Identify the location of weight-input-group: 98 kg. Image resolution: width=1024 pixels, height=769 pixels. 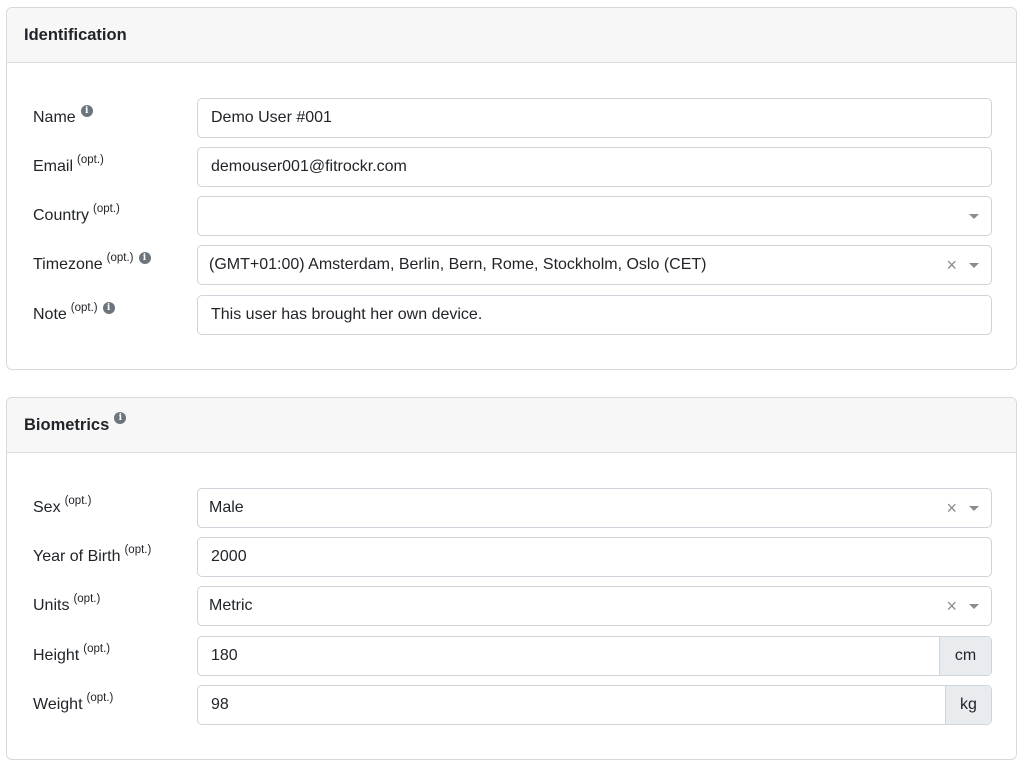
(594, 705).